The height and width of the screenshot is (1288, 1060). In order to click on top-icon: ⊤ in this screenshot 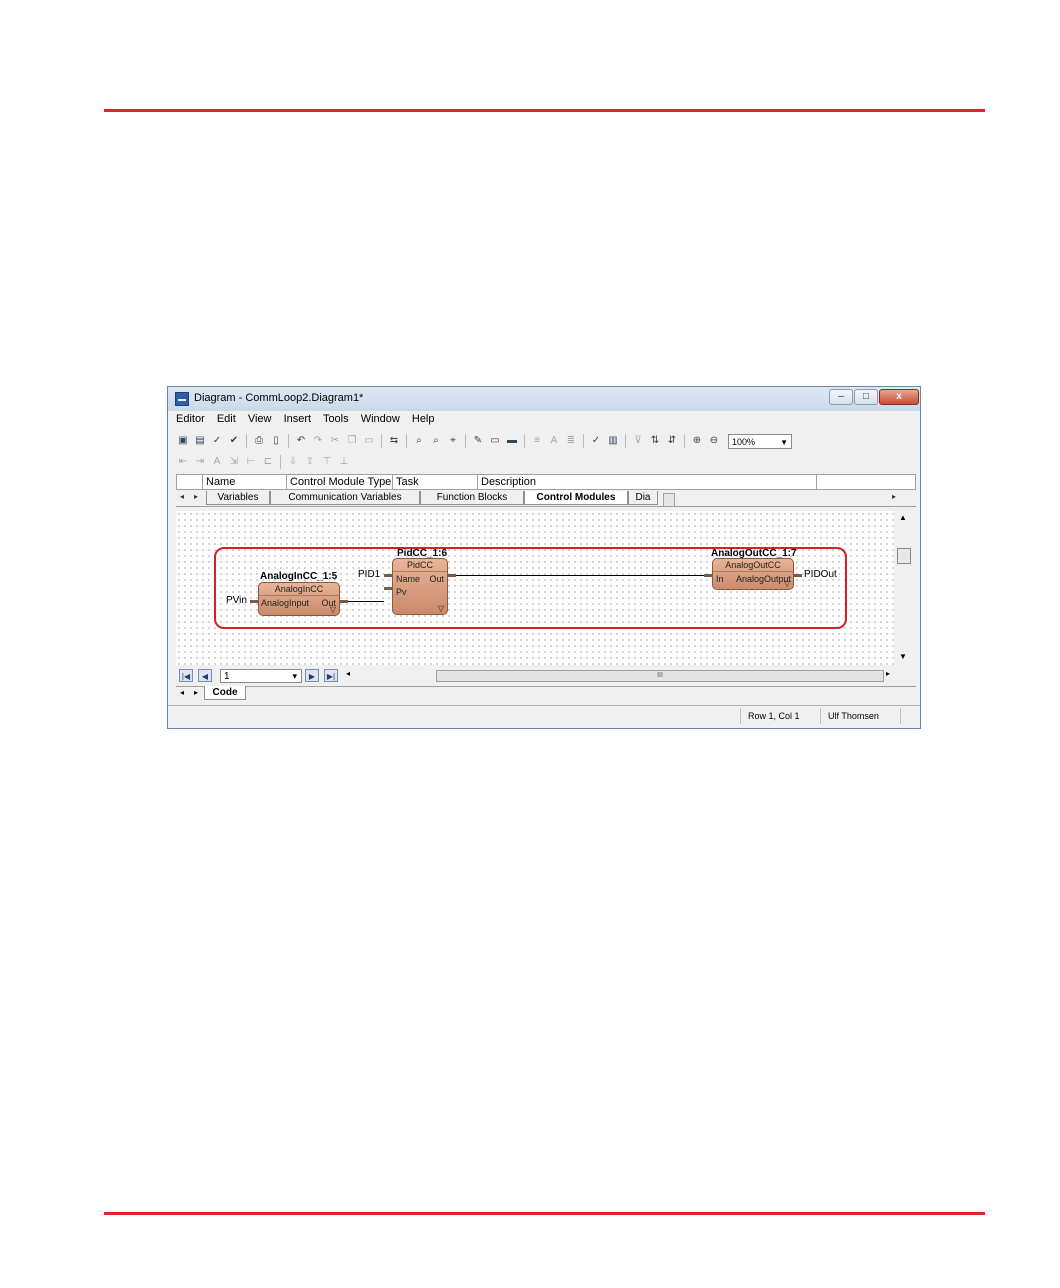, I will do `click(327, 462)`.